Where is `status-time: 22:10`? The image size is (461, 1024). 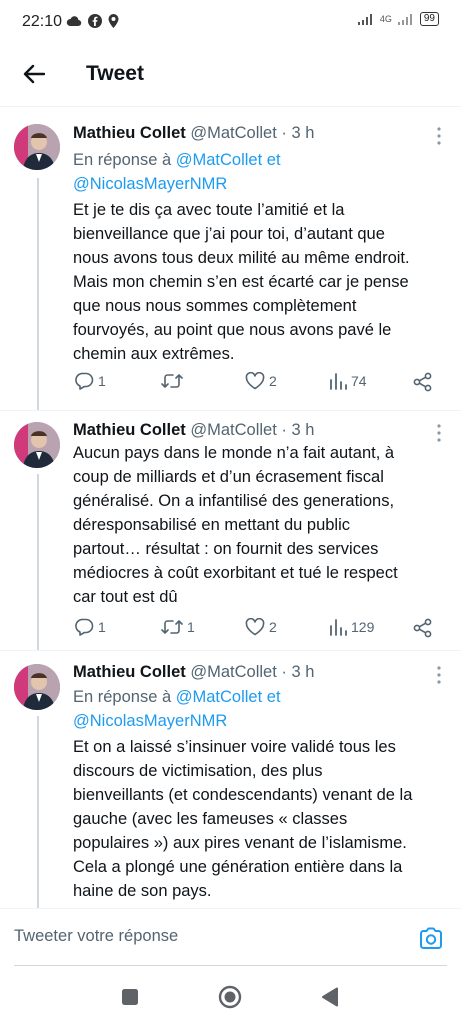
status-time: 22:10 is located at coordinates (42, 21).